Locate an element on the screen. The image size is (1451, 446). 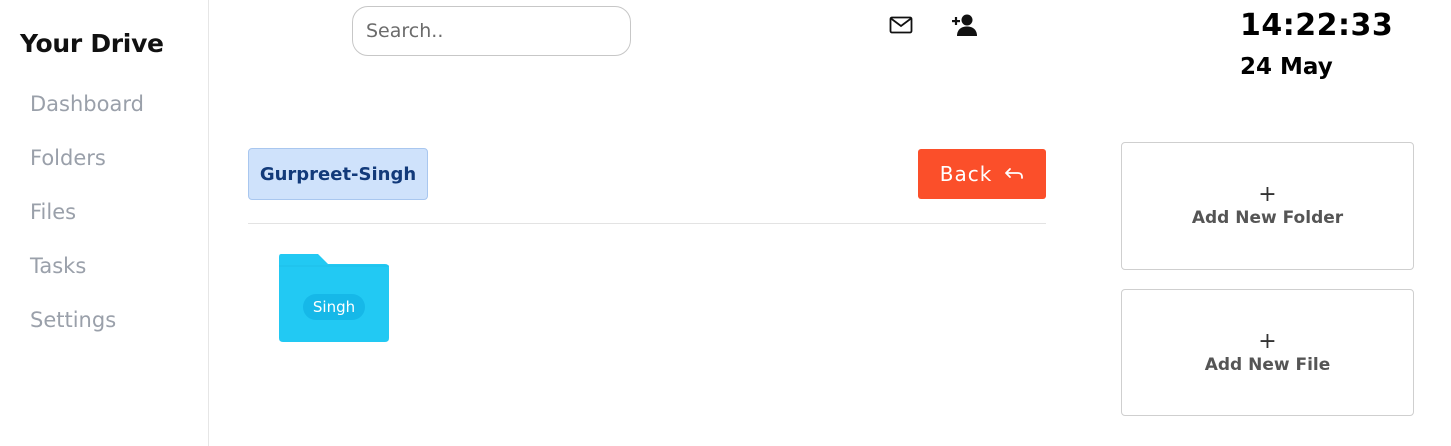
add-file-label: Add New File is located at coordinates (1267, 364).